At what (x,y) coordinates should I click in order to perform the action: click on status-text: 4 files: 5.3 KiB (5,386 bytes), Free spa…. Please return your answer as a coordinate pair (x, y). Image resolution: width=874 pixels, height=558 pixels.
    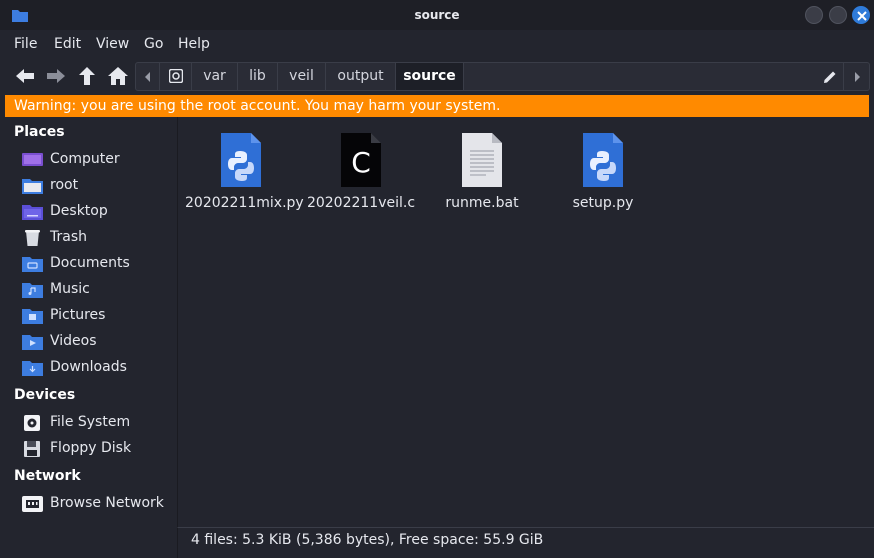
    Looking at the image, I should click on (367, 540).